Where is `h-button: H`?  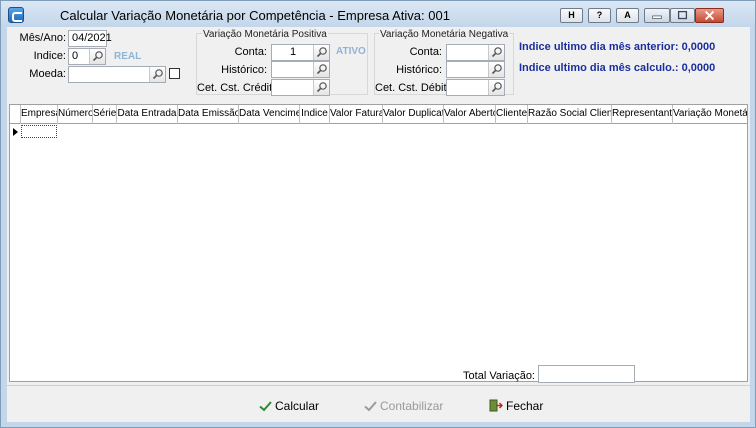
h-button: H is located at coordinates (571, 15).